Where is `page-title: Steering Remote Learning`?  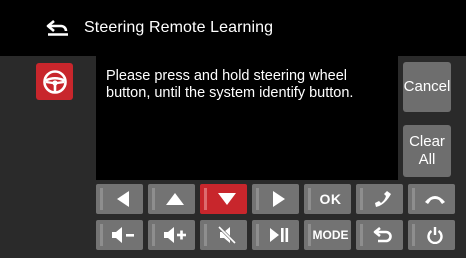 page-title: Steering Remote Learning is located at coordinates (179, 27).